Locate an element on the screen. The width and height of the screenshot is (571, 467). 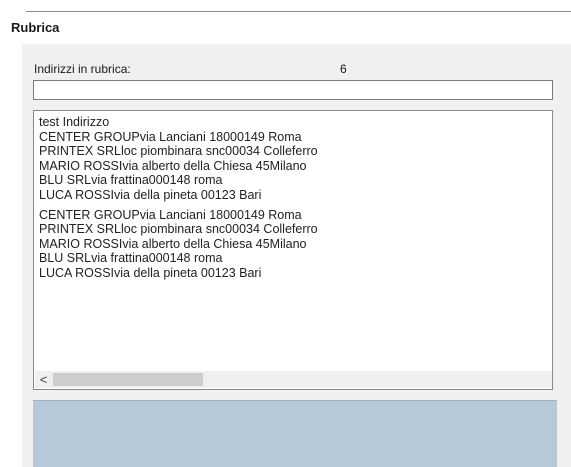
address-count-label: Indirizzi in rubrica: is located at coordinates (82, 69).